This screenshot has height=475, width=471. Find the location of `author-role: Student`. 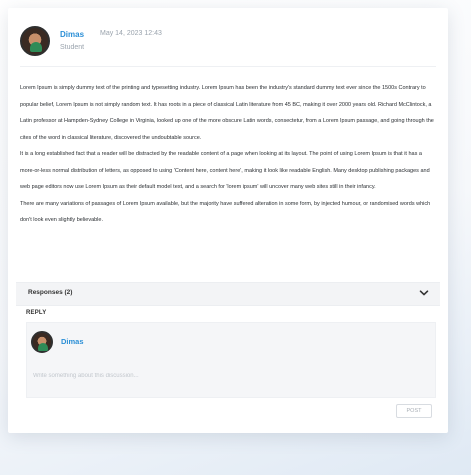

author-role: Student is located at coordinates (72, 47).